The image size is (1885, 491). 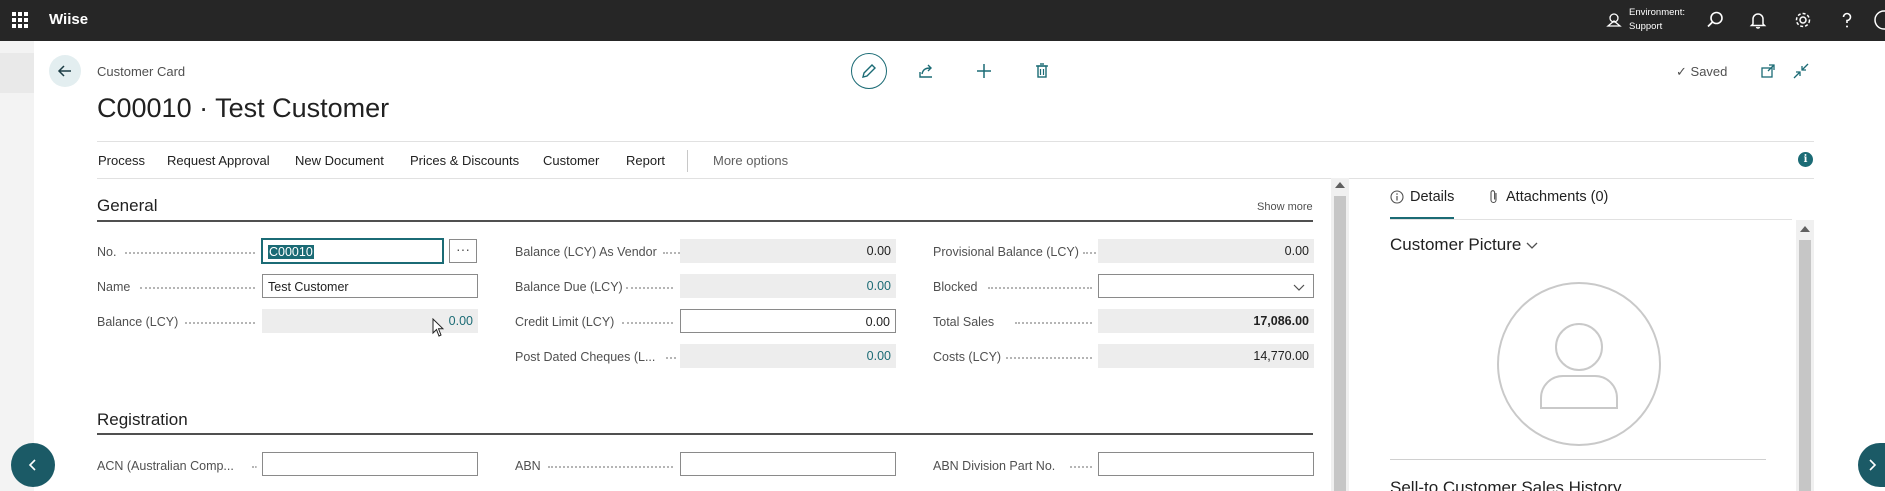 I want to click on chevron-right-icon, so click(x=1872, y=465).